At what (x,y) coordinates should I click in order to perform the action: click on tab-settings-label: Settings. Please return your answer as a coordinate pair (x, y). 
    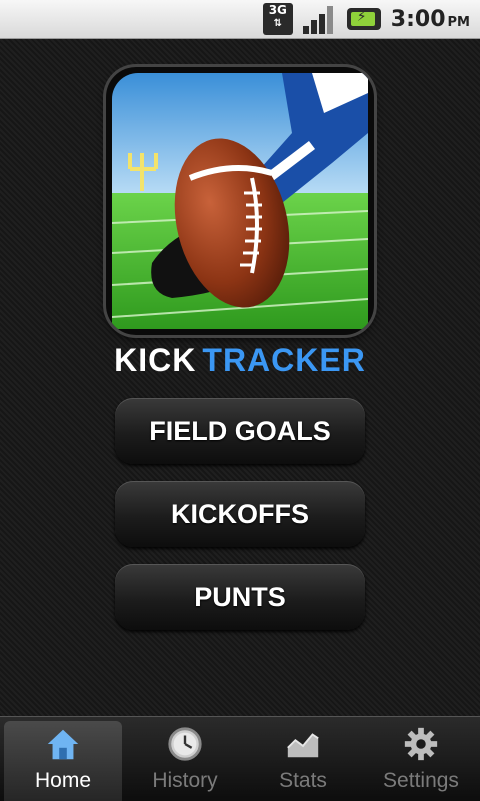
    Looking at the image, I should click on (421, 780).